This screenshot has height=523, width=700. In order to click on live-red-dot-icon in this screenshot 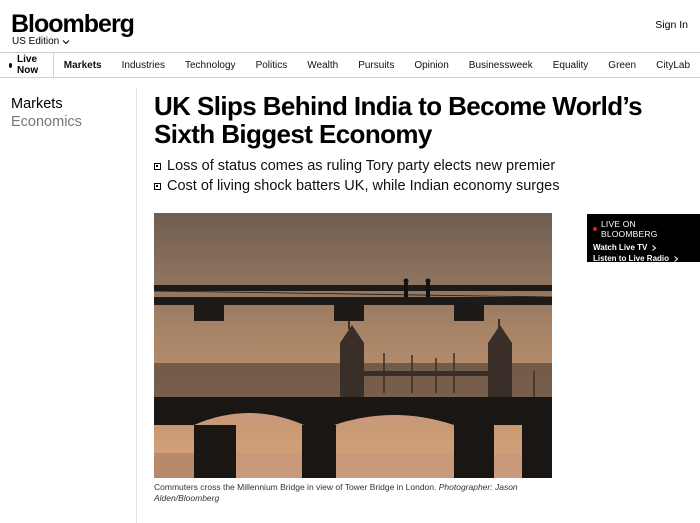, I will do `click(595, 229)`.